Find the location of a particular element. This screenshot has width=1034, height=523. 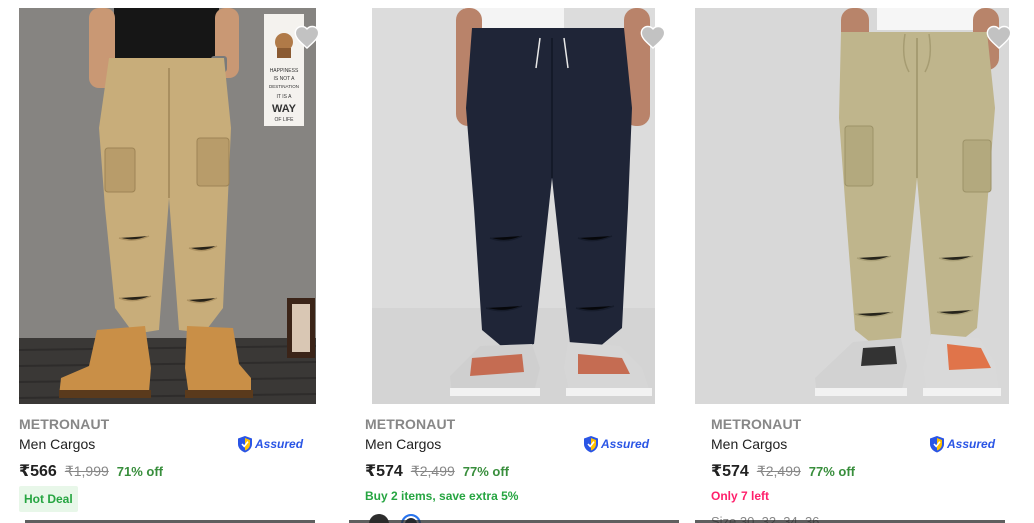

low-stock-text: Only 7 left is located at coordinates (740, 496).